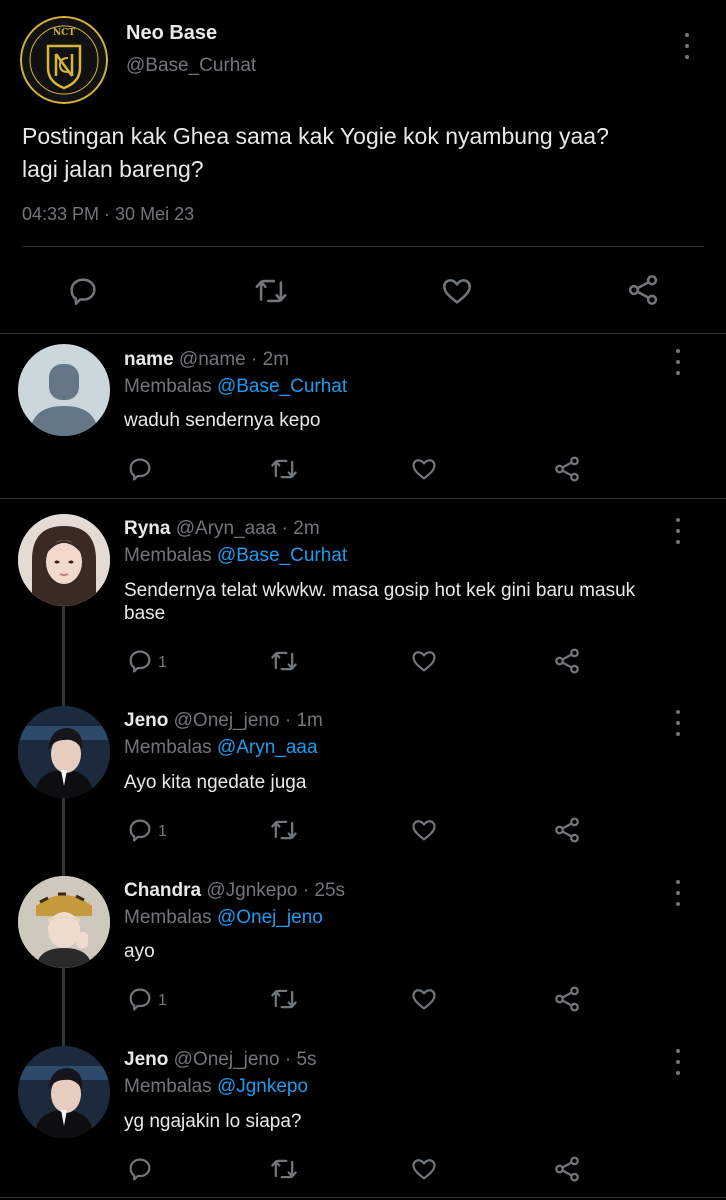 The height and width of the screenshot is (1200, 726). Describe the element at coordinates (324, 890) in the screenshot. I see `reply-time: · 25s` at that location.